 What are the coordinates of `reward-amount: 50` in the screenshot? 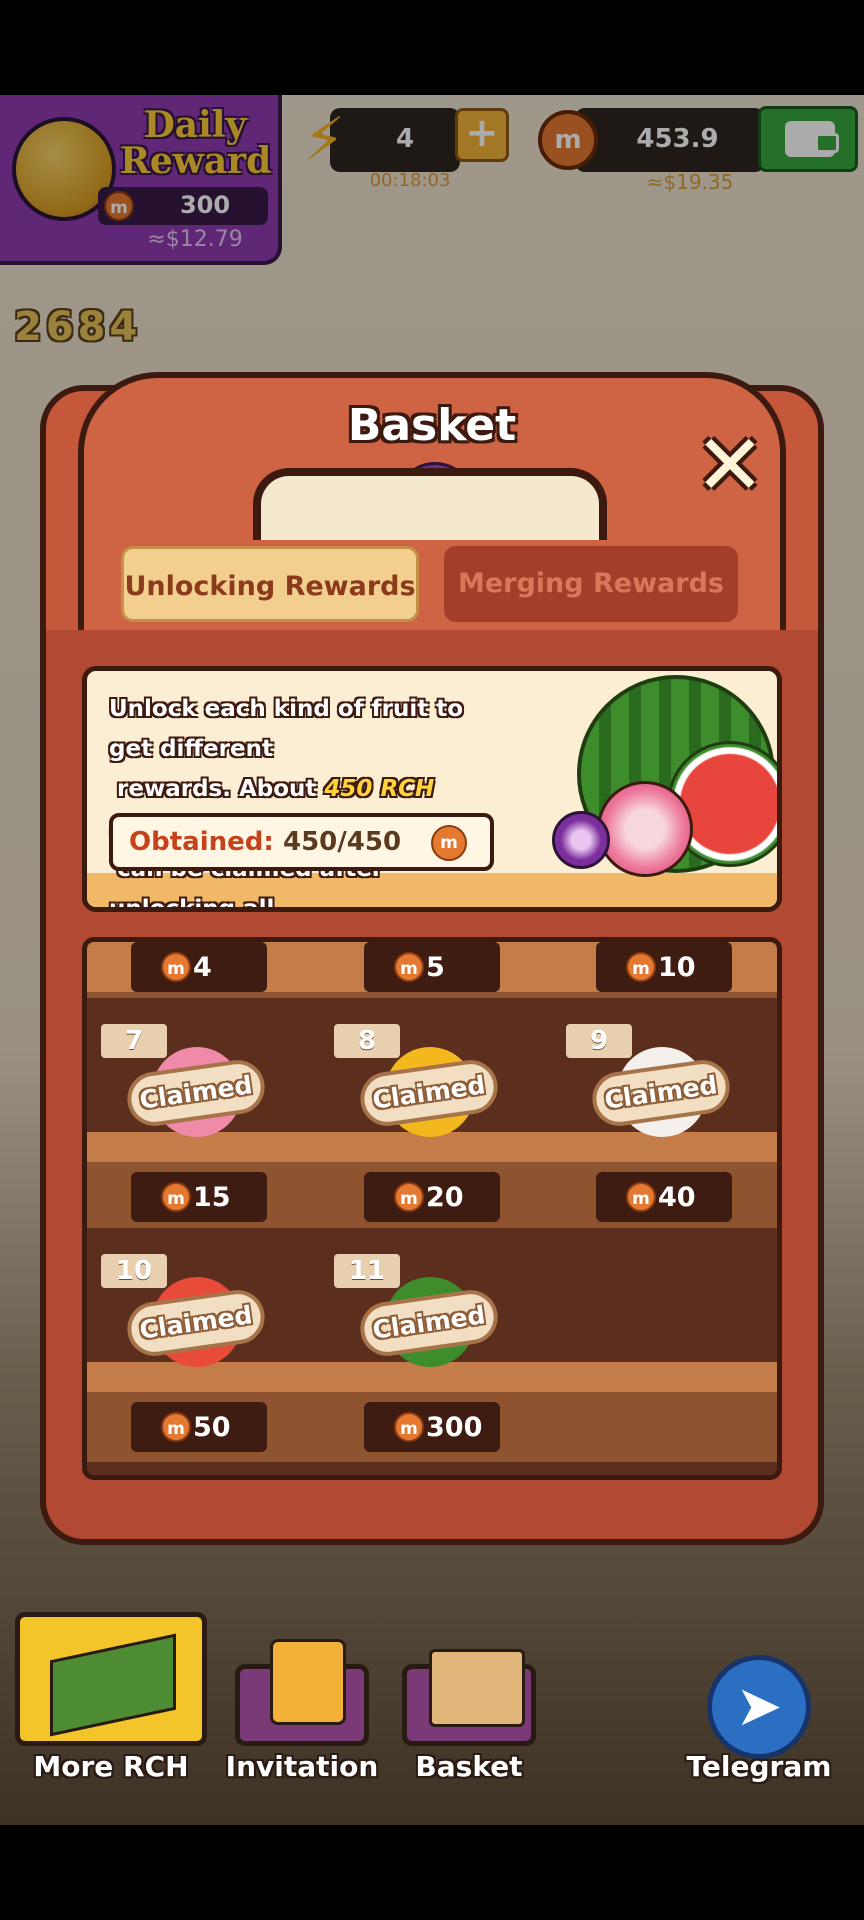 It's located at (212, 1427).